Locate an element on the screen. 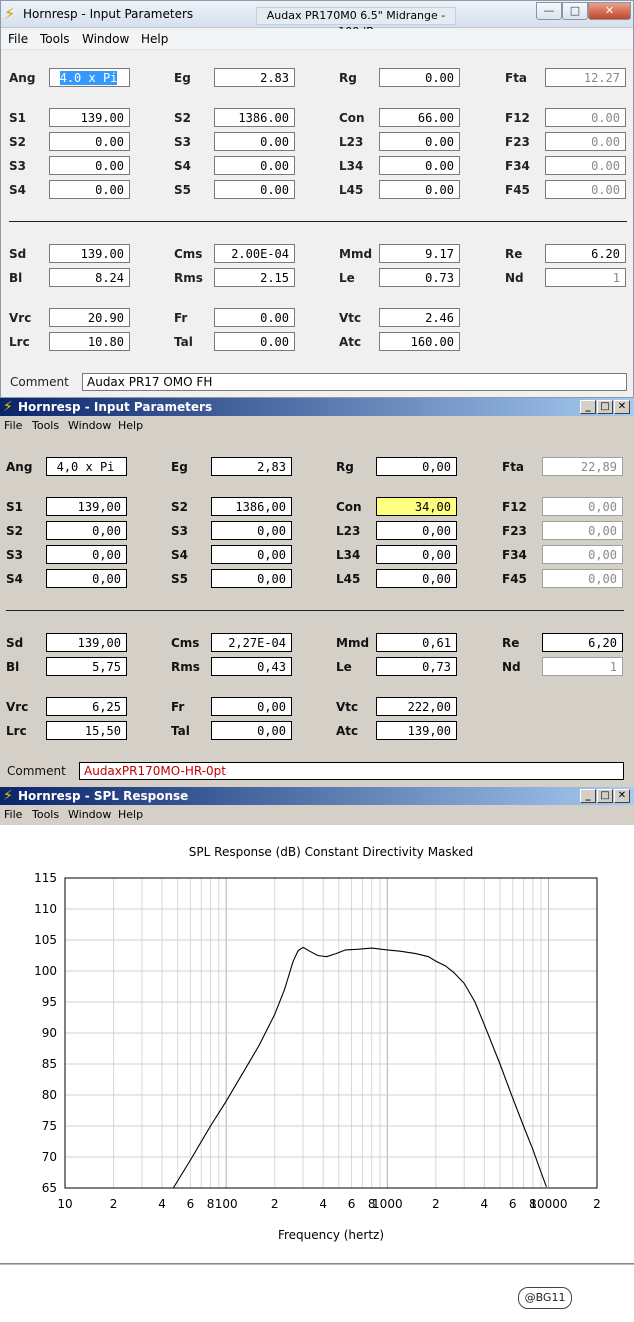 The height and width of the screenshot is (1322, 634). field-s2: 0.00 is located at coordinates (89, 141).